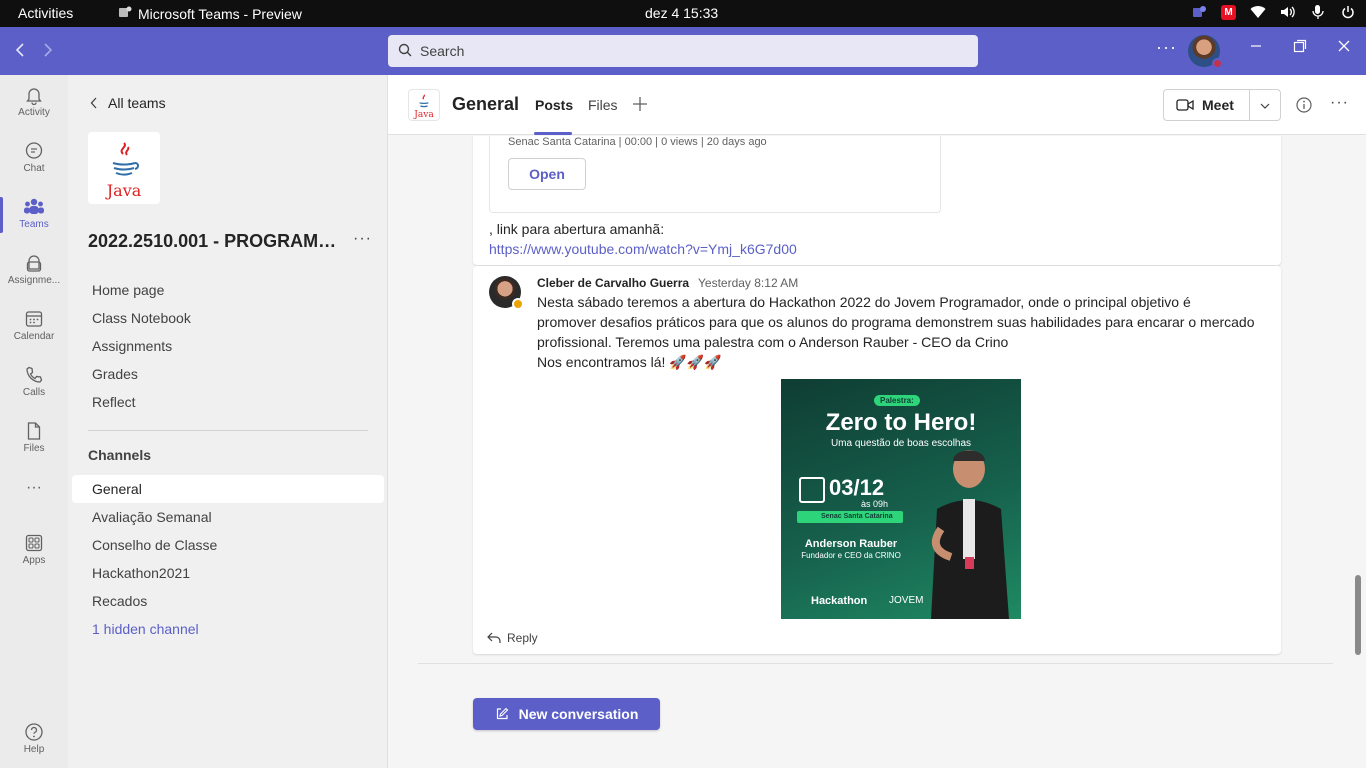 Image resolution: width=1366 pixels, height=768 pixels. I want to click on back-arrow-icon, so click(20, 51).